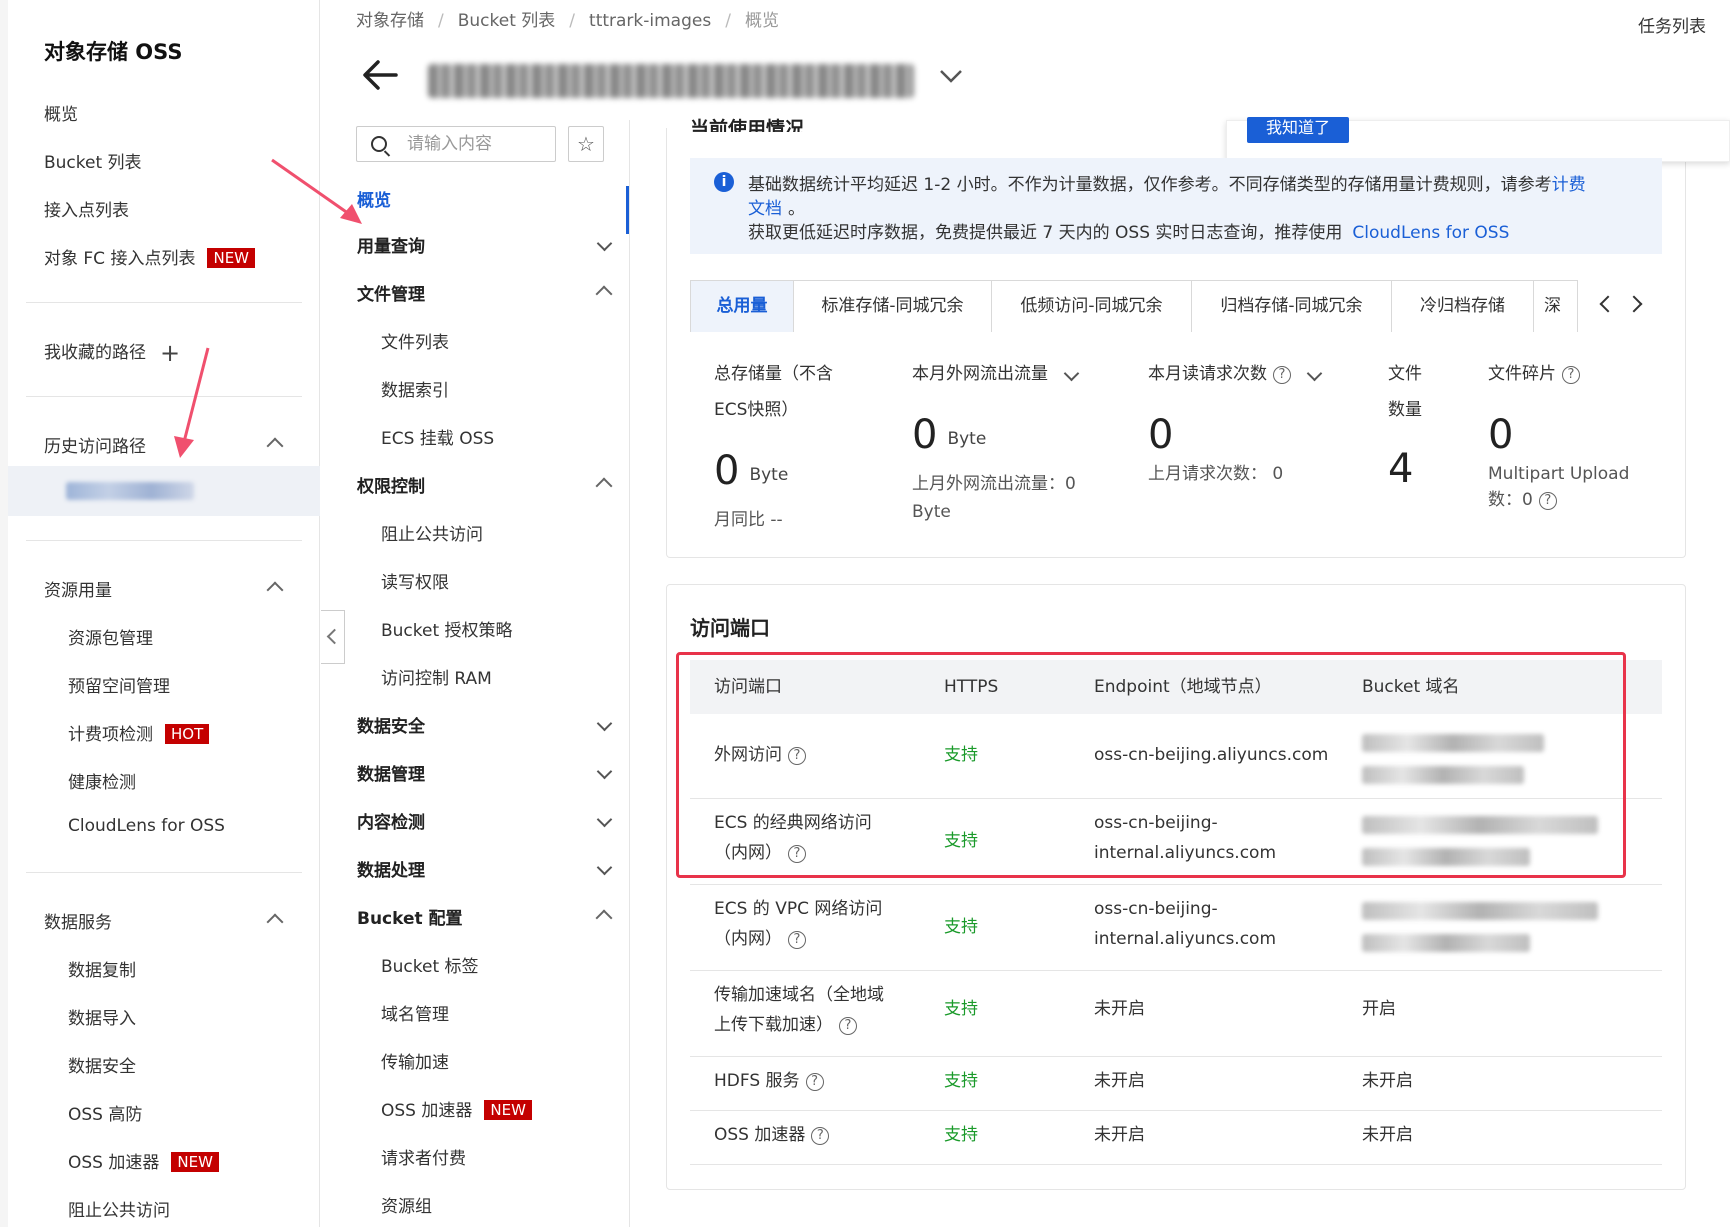 This screenshot has height=1227, width=1730. What do you see at coordinates (1446, 943) in the screenshot?
I see `blurred-bucket-domain` at bounding box center [1446, 943].